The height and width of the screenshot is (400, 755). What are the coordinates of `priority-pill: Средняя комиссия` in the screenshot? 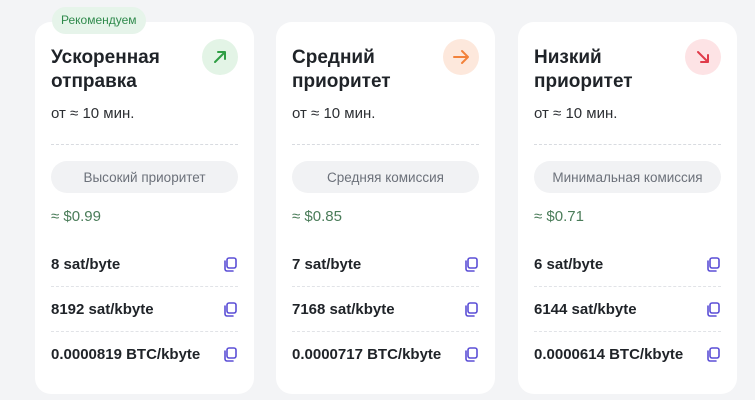 It's located at (385, 177).